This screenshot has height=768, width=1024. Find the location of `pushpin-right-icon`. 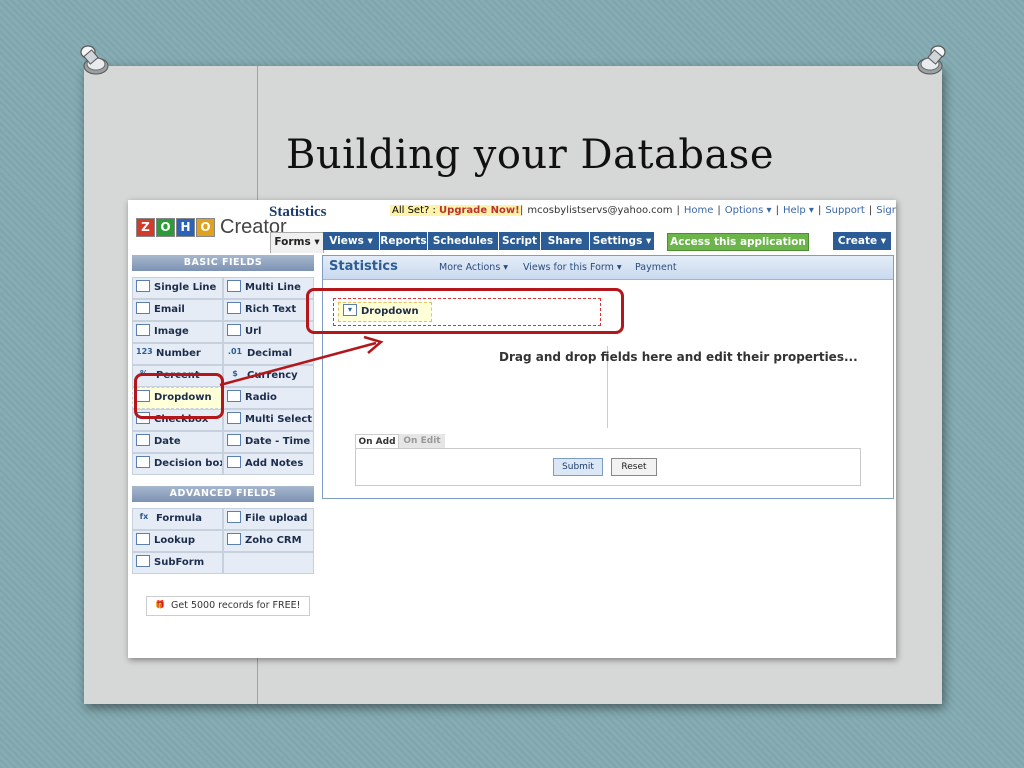

pushpin-right-icon is located at coordinates (931, 60).